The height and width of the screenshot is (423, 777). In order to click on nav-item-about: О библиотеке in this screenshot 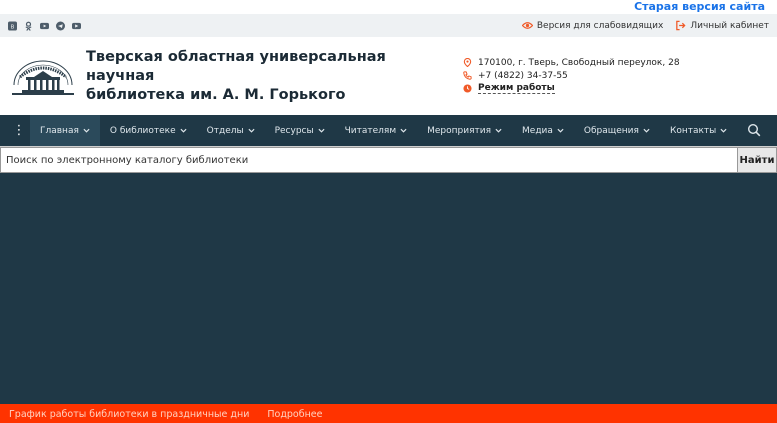, I will do `click(148, 130)`.